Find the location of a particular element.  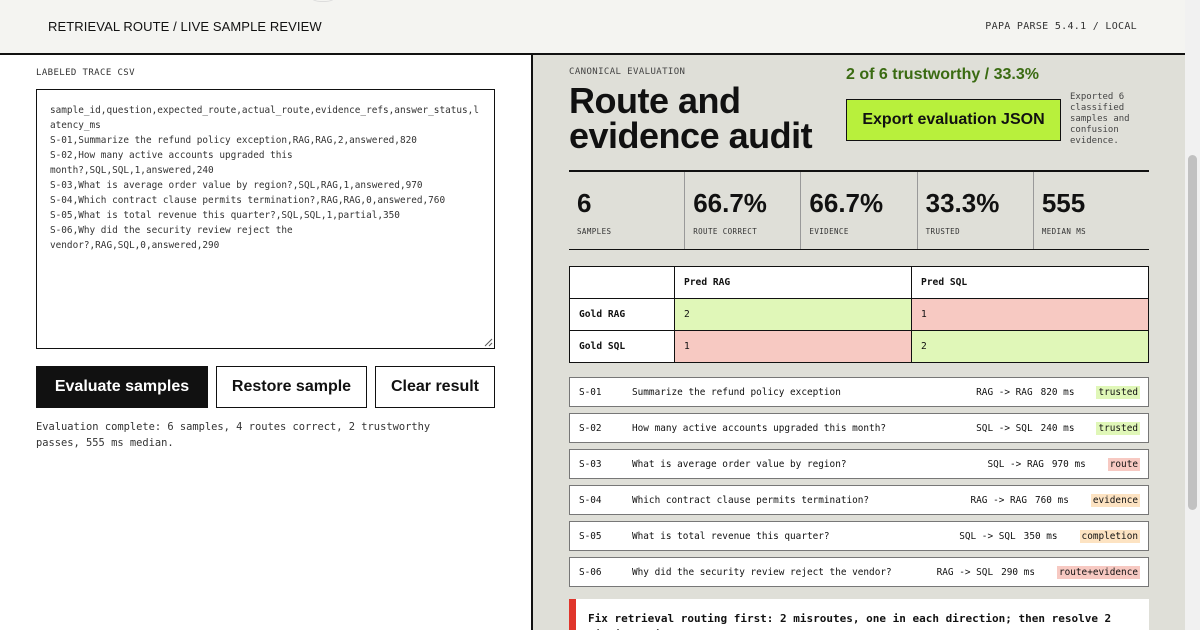

matrix-row: Gold RAG 2 1 is located at coordinates (859, 314).